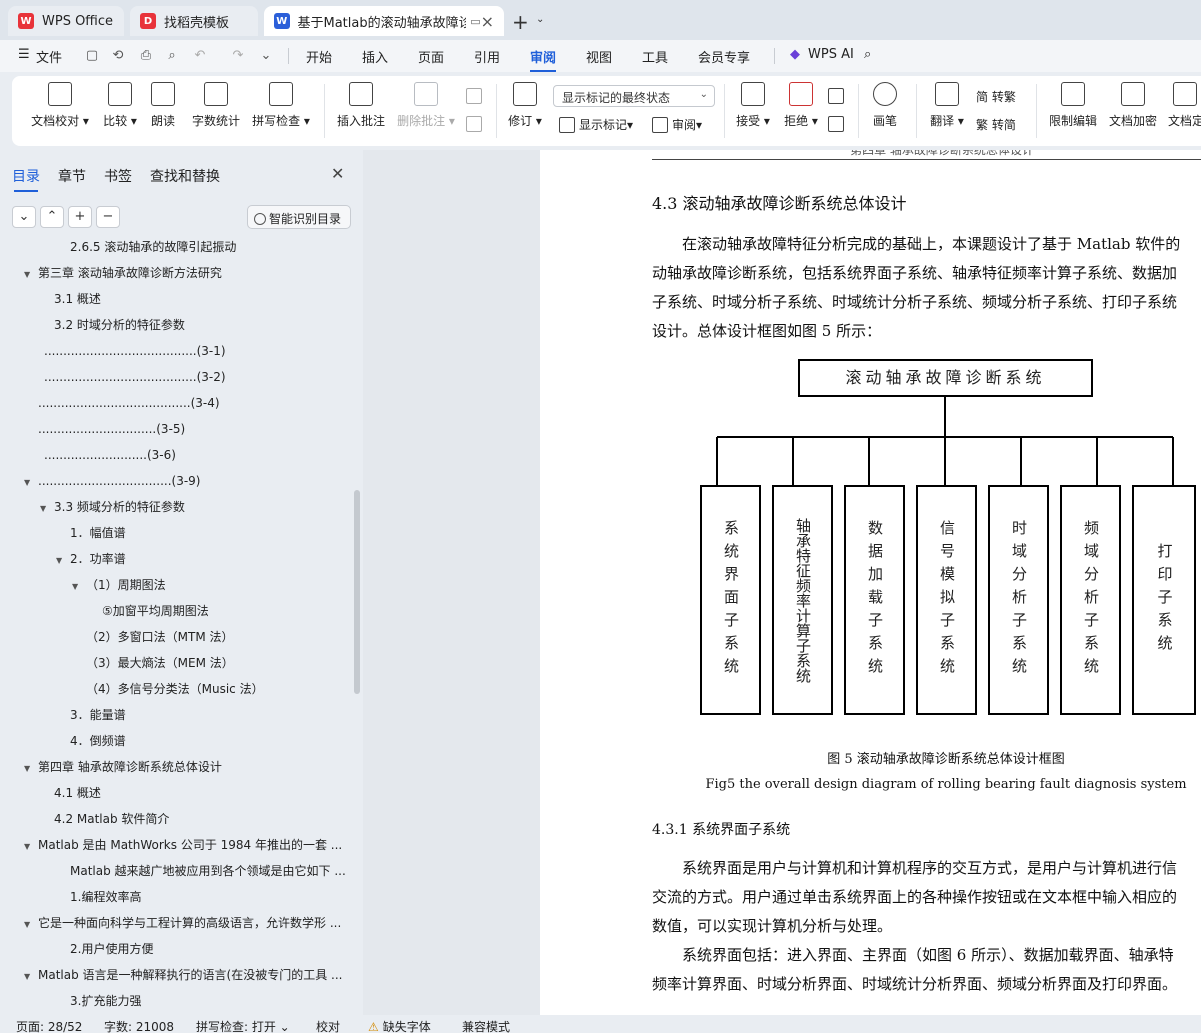 The image size is (1201, 1033). Describe the element at coordinates (175, 767) in the screenshot. I see `toc-item: ▼ 第四章 轴承故障诊断系统总体设计` at that location.